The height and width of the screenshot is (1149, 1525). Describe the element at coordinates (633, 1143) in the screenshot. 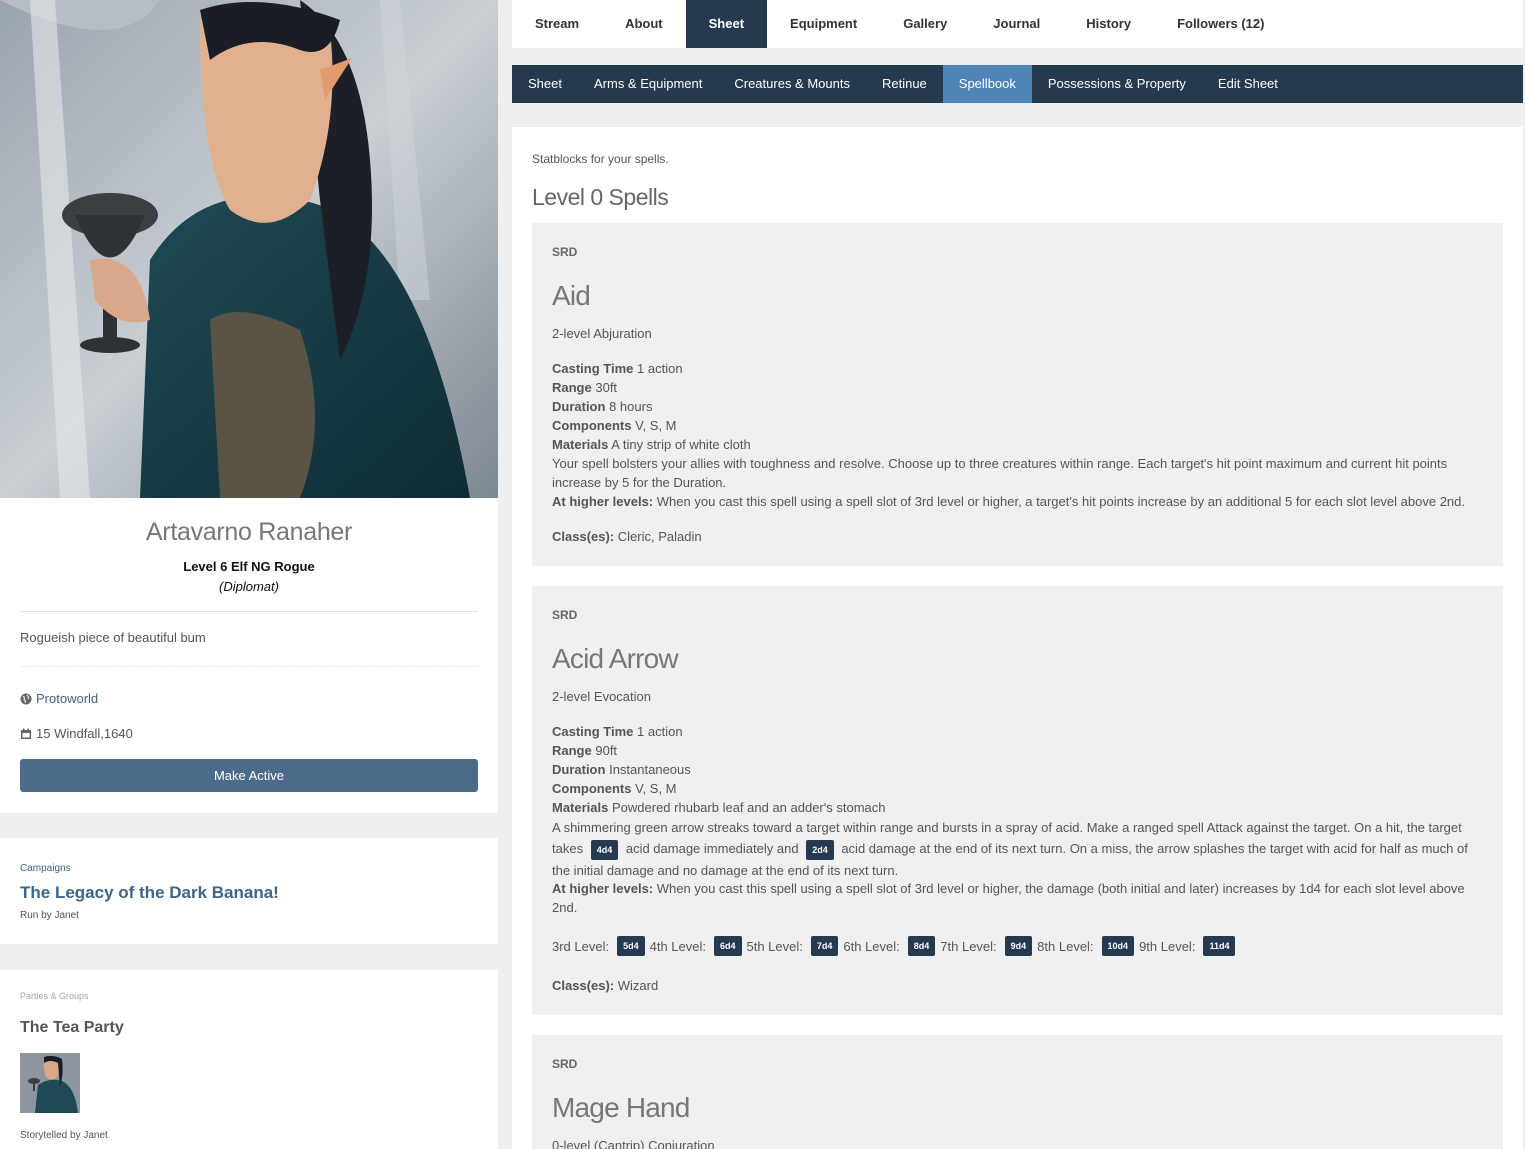

I see `spell-school: 0-level (Cantrip) Conjuration` at that location.